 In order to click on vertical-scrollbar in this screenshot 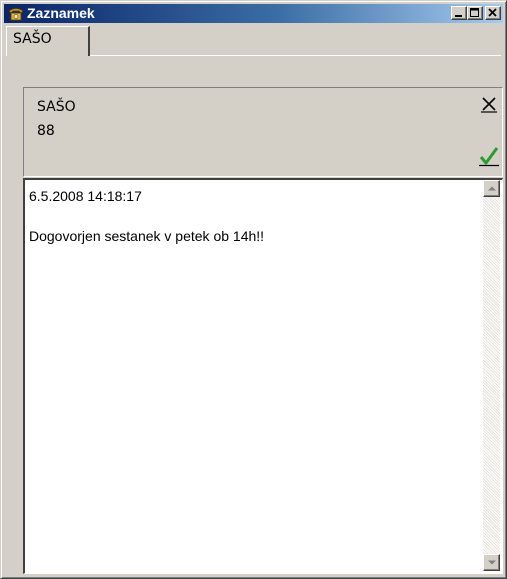, I will do `click(491, 375)`.